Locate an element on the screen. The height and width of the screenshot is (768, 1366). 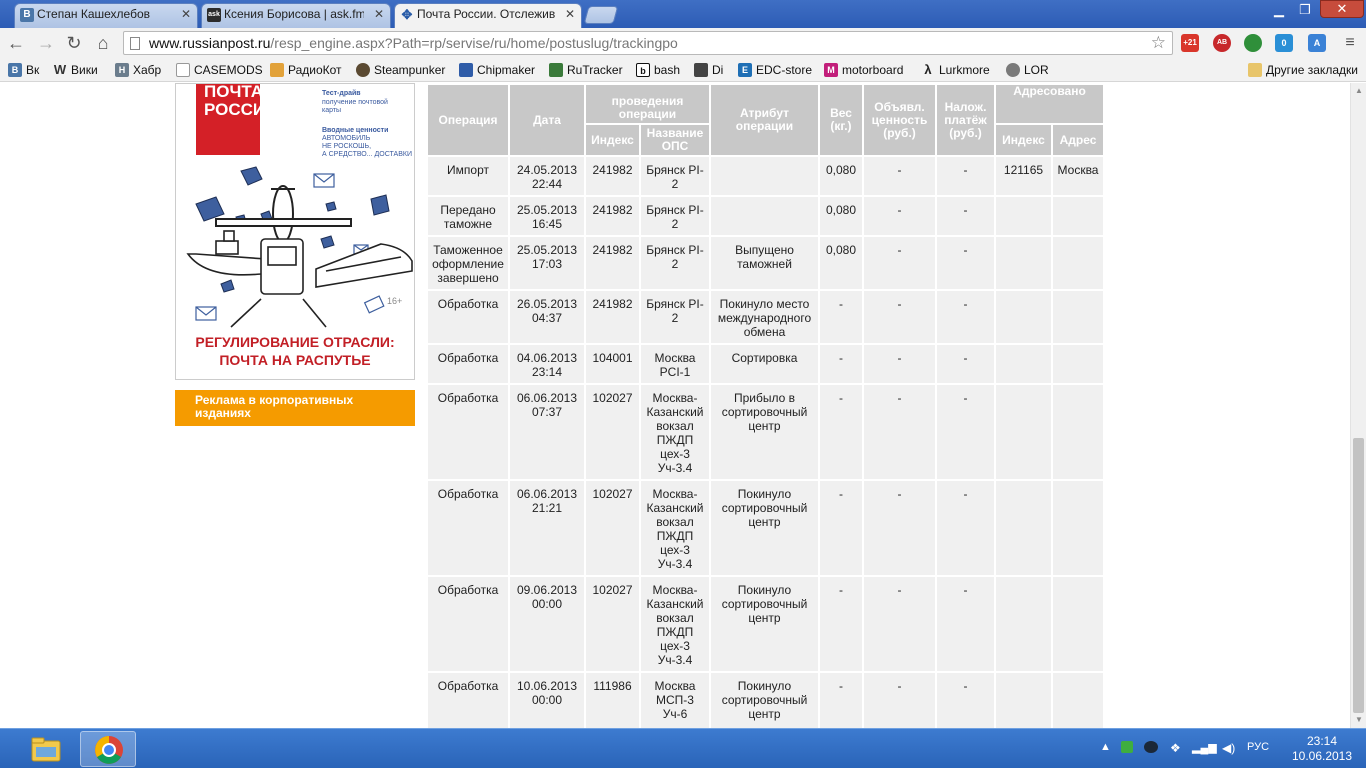
bookmark-chipmaker: Chipmaker is located at coordinates (497, 70).